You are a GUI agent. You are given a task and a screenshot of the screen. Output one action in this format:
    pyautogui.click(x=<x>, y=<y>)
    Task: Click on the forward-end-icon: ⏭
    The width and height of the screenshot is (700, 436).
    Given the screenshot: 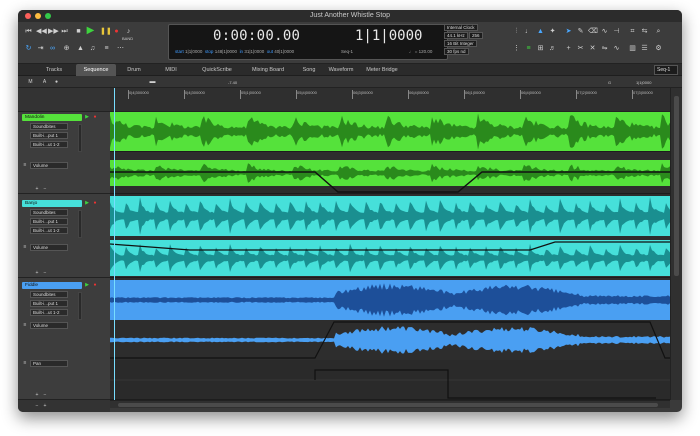 What is the action you would take?
    pyautogui.click(x=64, y=31)
    